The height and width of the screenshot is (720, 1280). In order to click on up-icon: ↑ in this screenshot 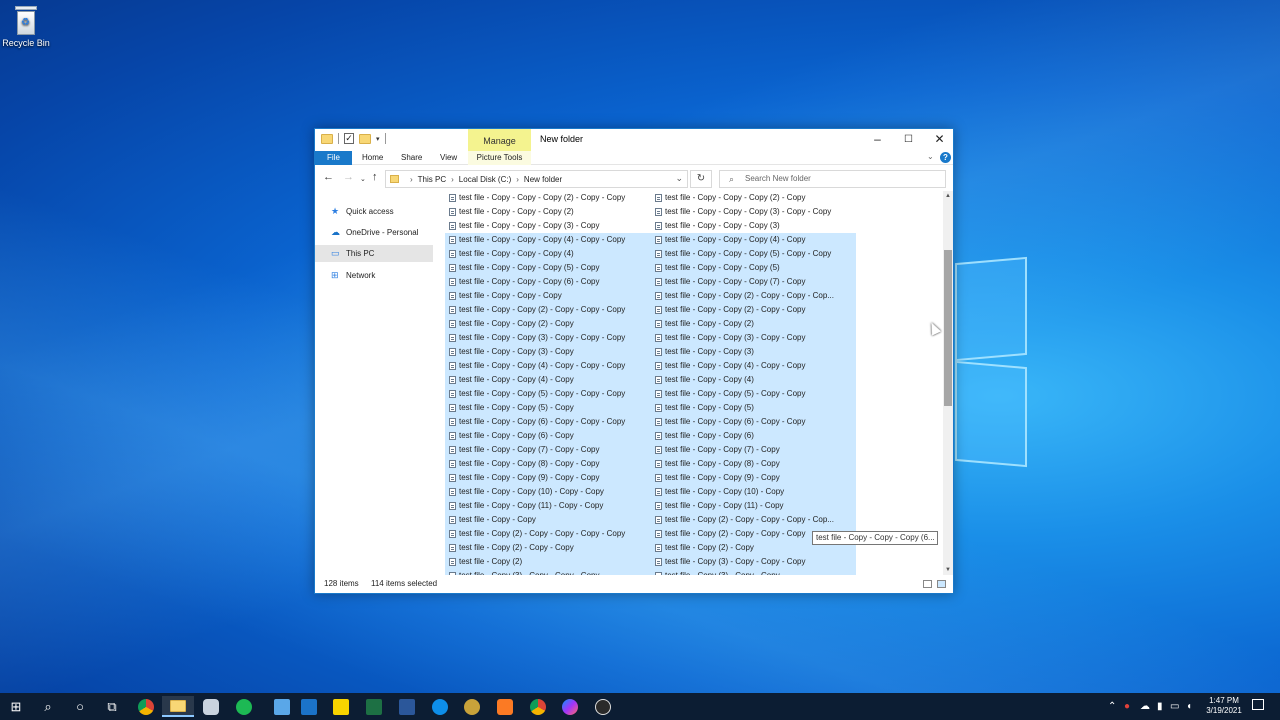, I will do `click(375, 177)`.